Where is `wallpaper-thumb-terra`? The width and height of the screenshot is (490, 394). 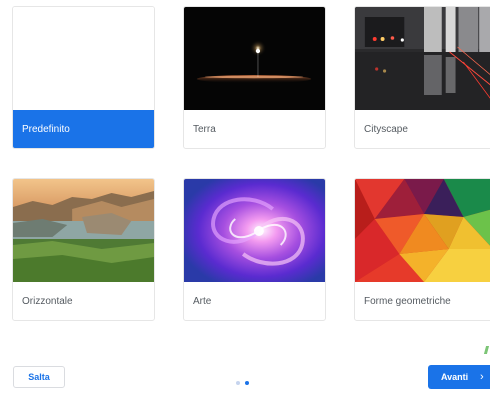
wallpaper-thumb-terra is located at coordinates (254, 58).